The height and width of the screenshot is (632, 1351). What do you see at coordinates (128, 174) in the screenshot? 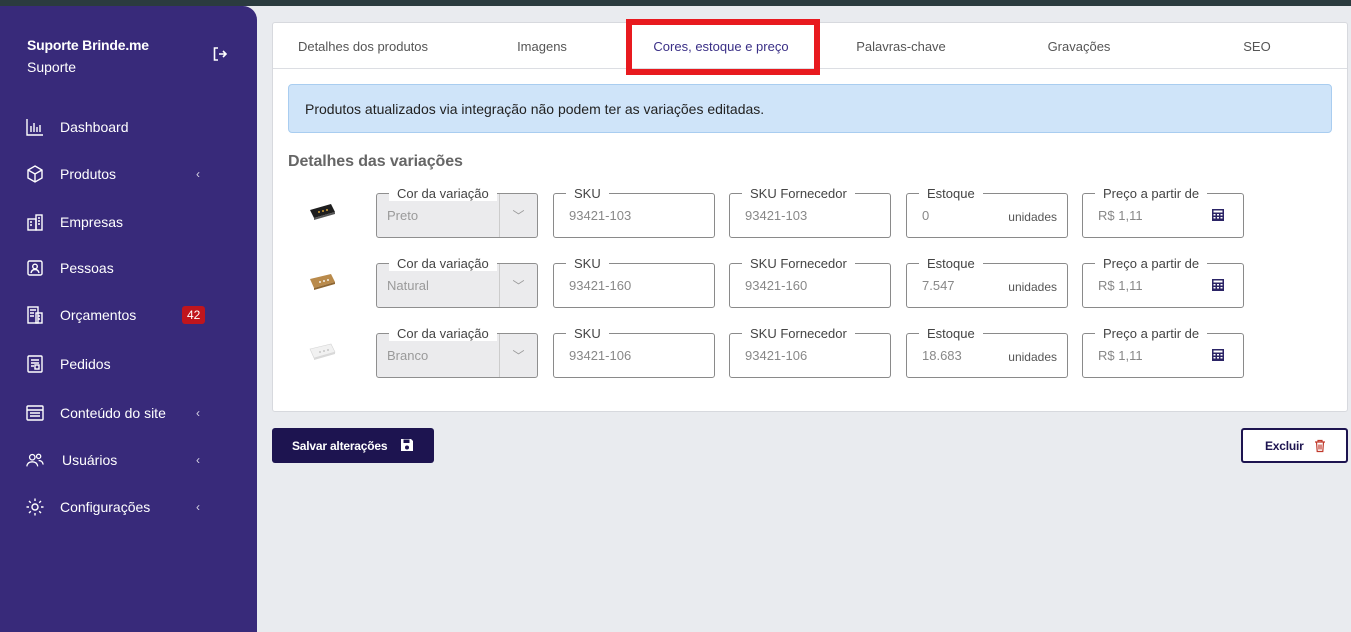
I see `sidebar-item-produtos: Produtos ‹` at bounding box center [128, 174].